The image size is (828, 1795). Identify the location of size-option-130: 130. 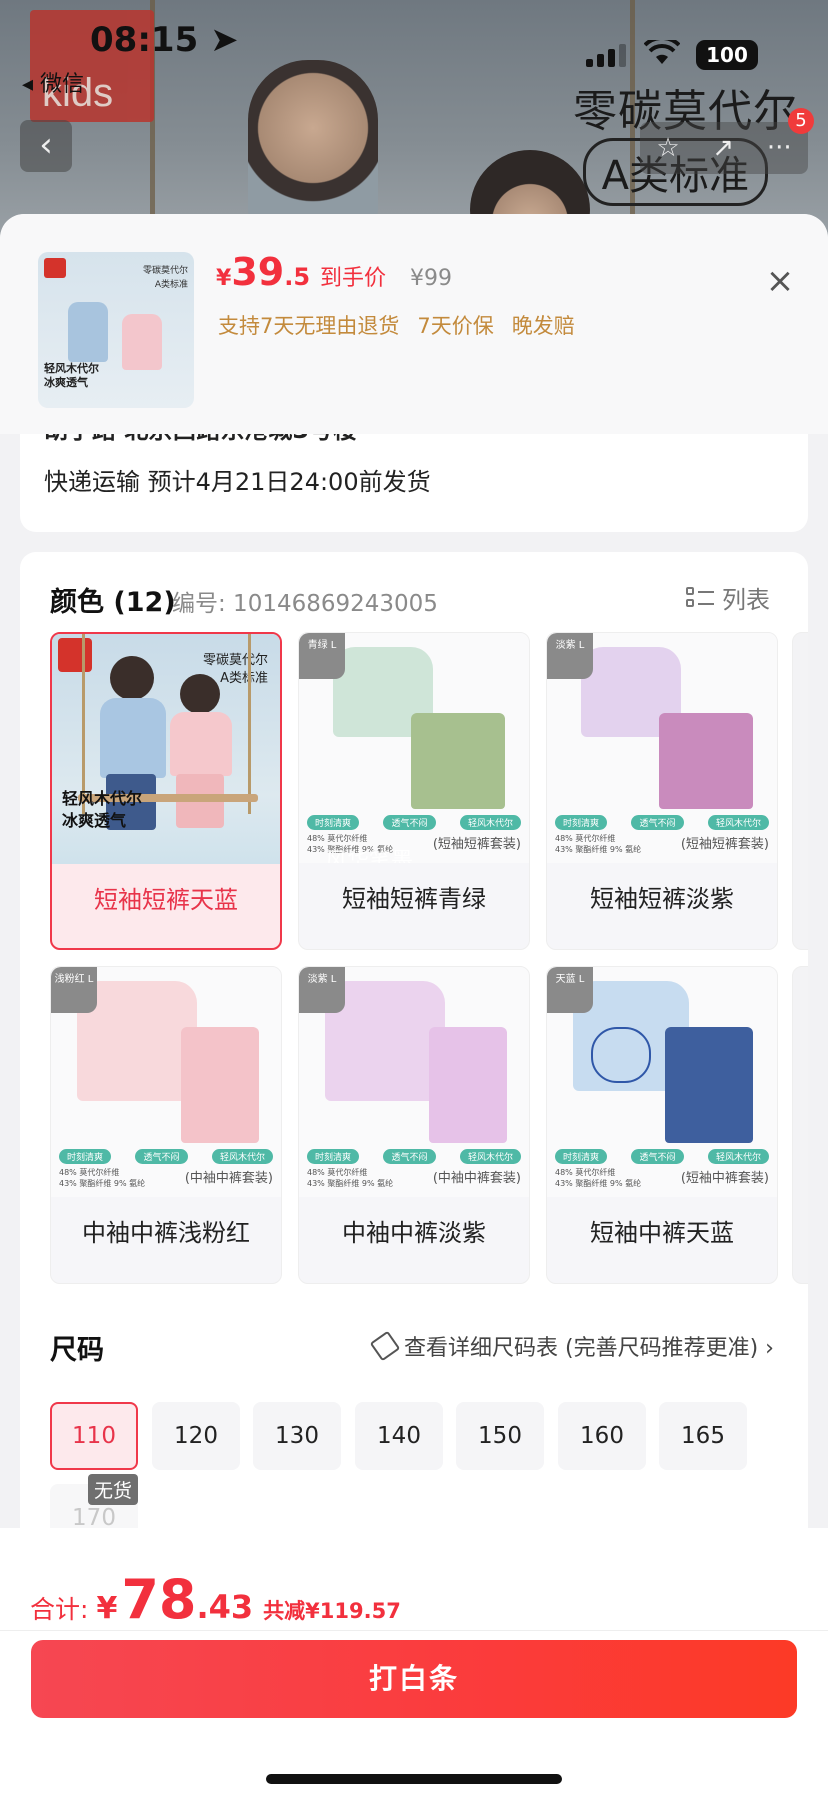
(297, 1436).